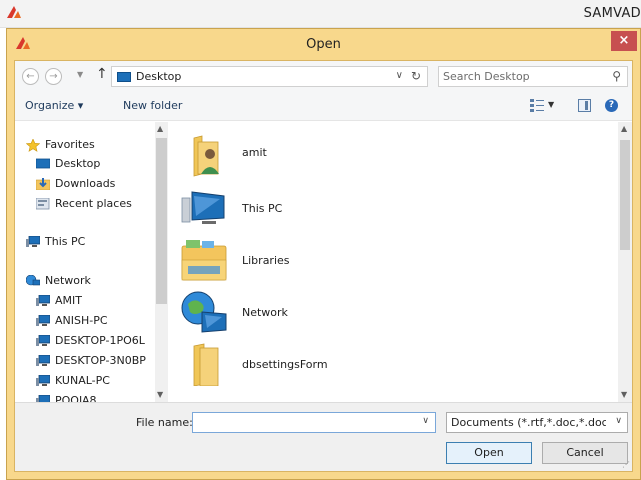 This screenshot has height=480, width=641. What do you see at coordinates (625, 262) in the screenshot?
I see `file-list-scrollbar: ▲ ▼` at bounding box center [625, 262].